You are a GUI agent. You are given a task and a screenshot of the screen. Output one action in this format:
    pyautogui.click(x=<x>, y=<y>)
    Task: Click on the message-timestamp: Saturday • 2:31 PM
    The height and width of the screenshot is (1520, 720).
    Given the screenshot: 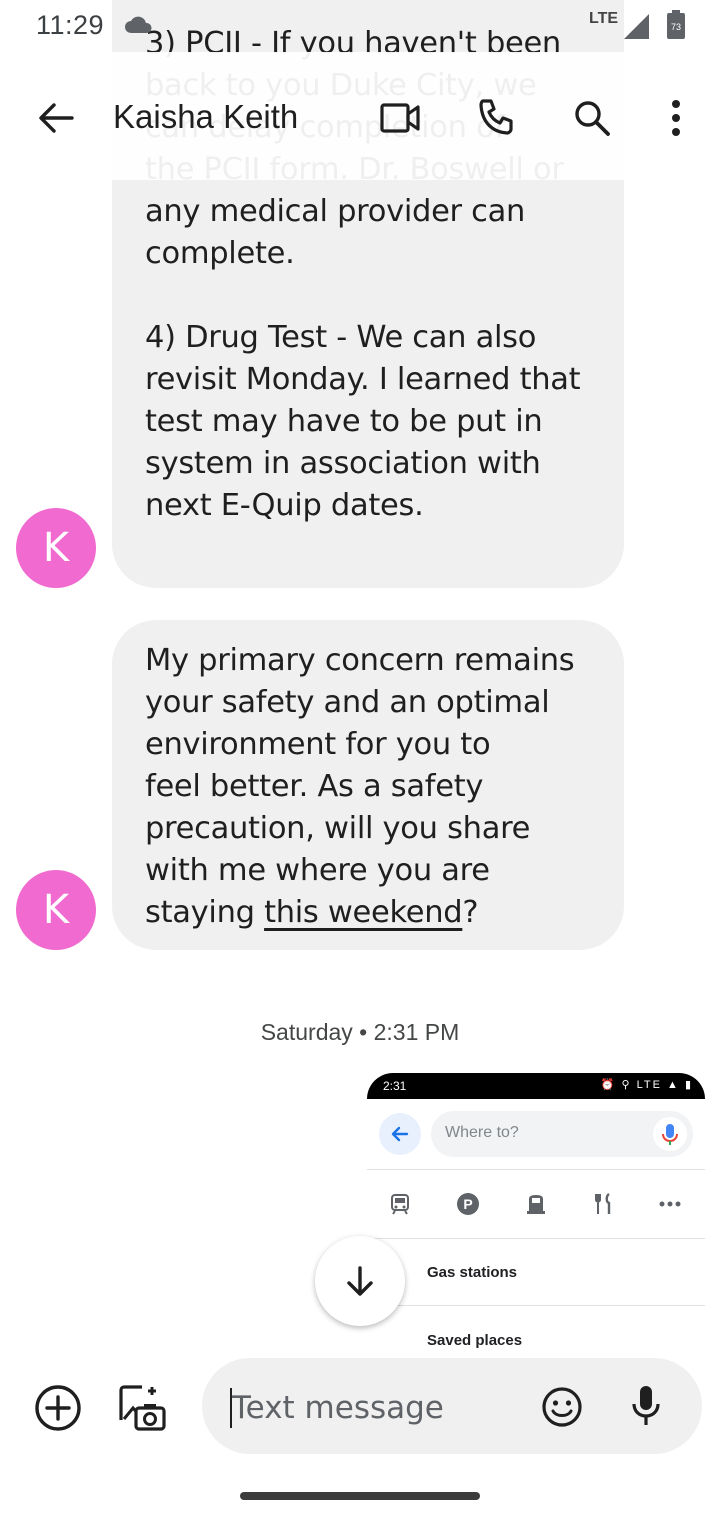 What is the action you would take?
    pyautogui.click(x=360, y=1032)
    